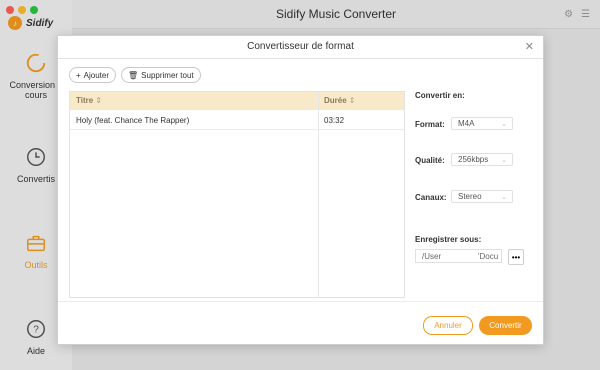  Describe the element at coordinates (237, 120) in the screenshot. I see `table-row: Holy (feat. Chance The Rapper) 03:32` at that location.